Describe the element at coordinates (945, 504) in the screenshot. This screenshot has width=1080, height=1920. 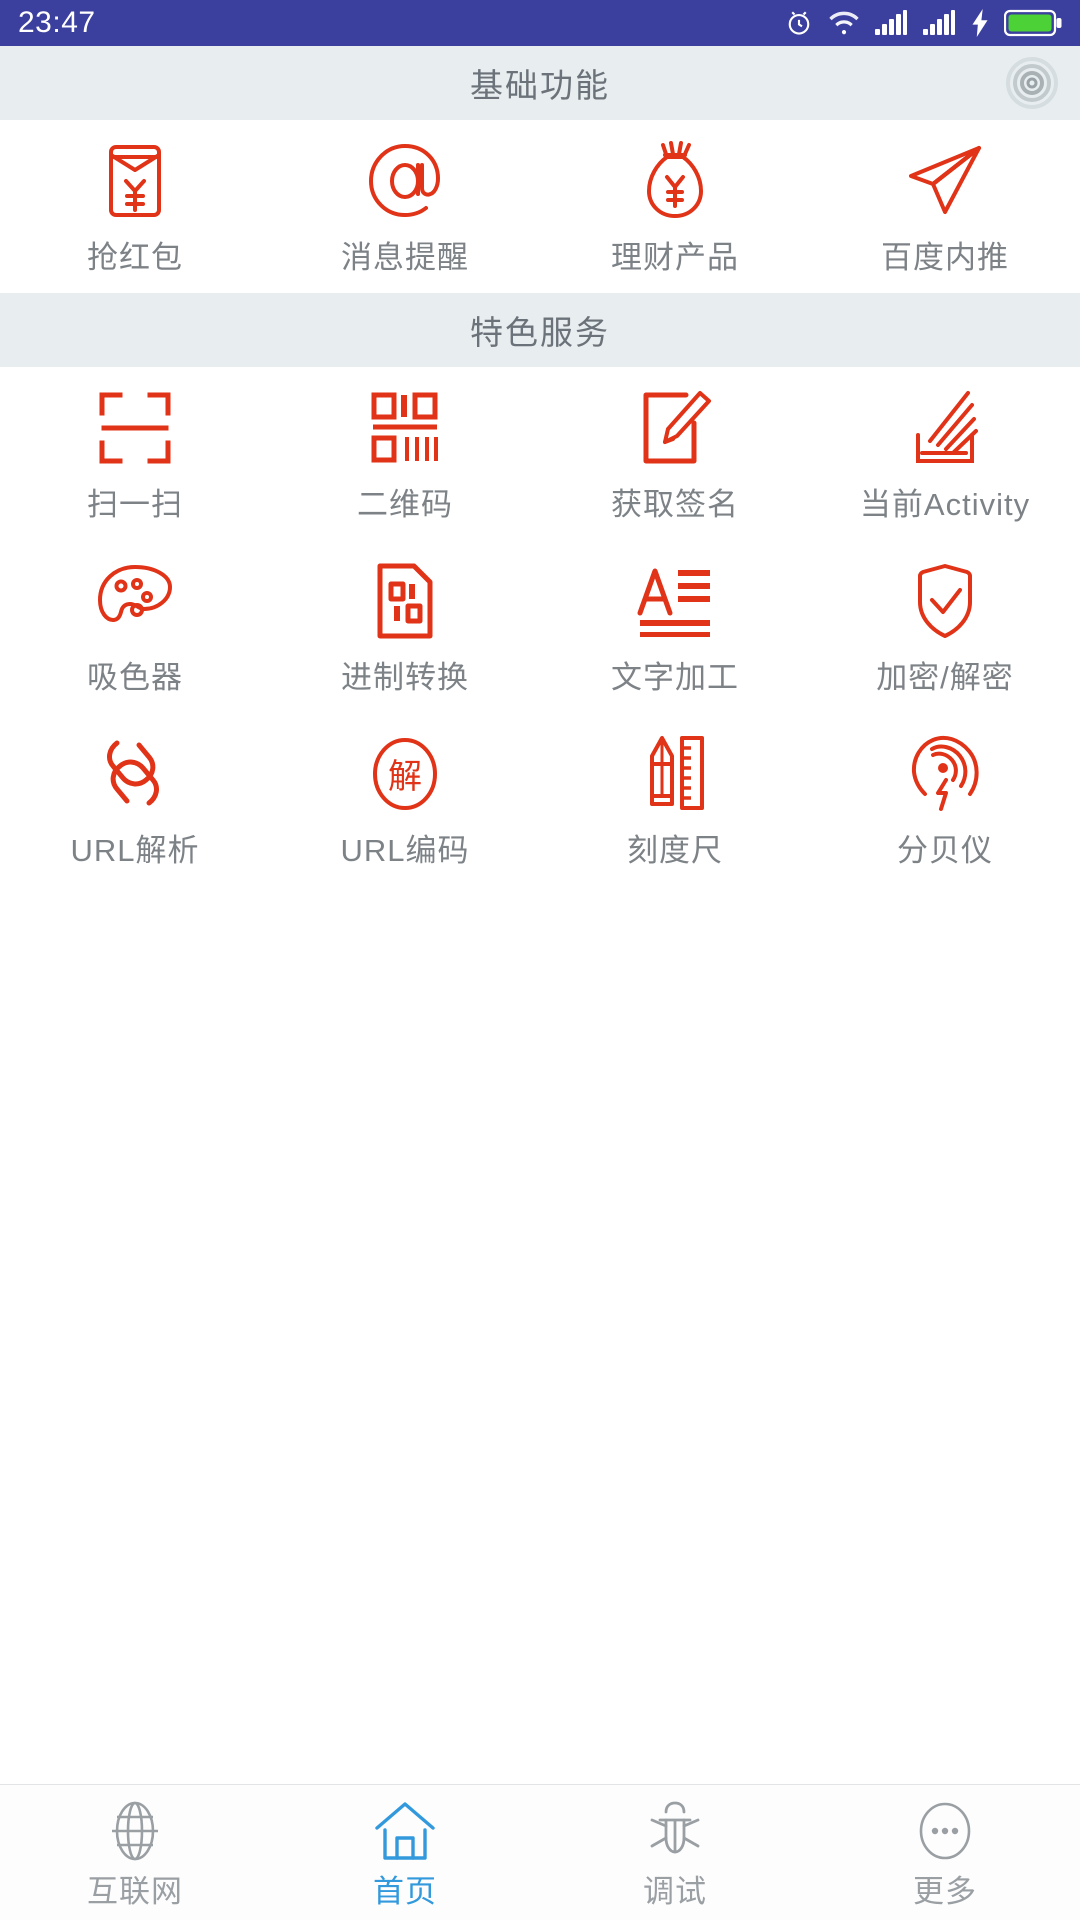
I see `grid-cell-label: 当前Activity` at that location.